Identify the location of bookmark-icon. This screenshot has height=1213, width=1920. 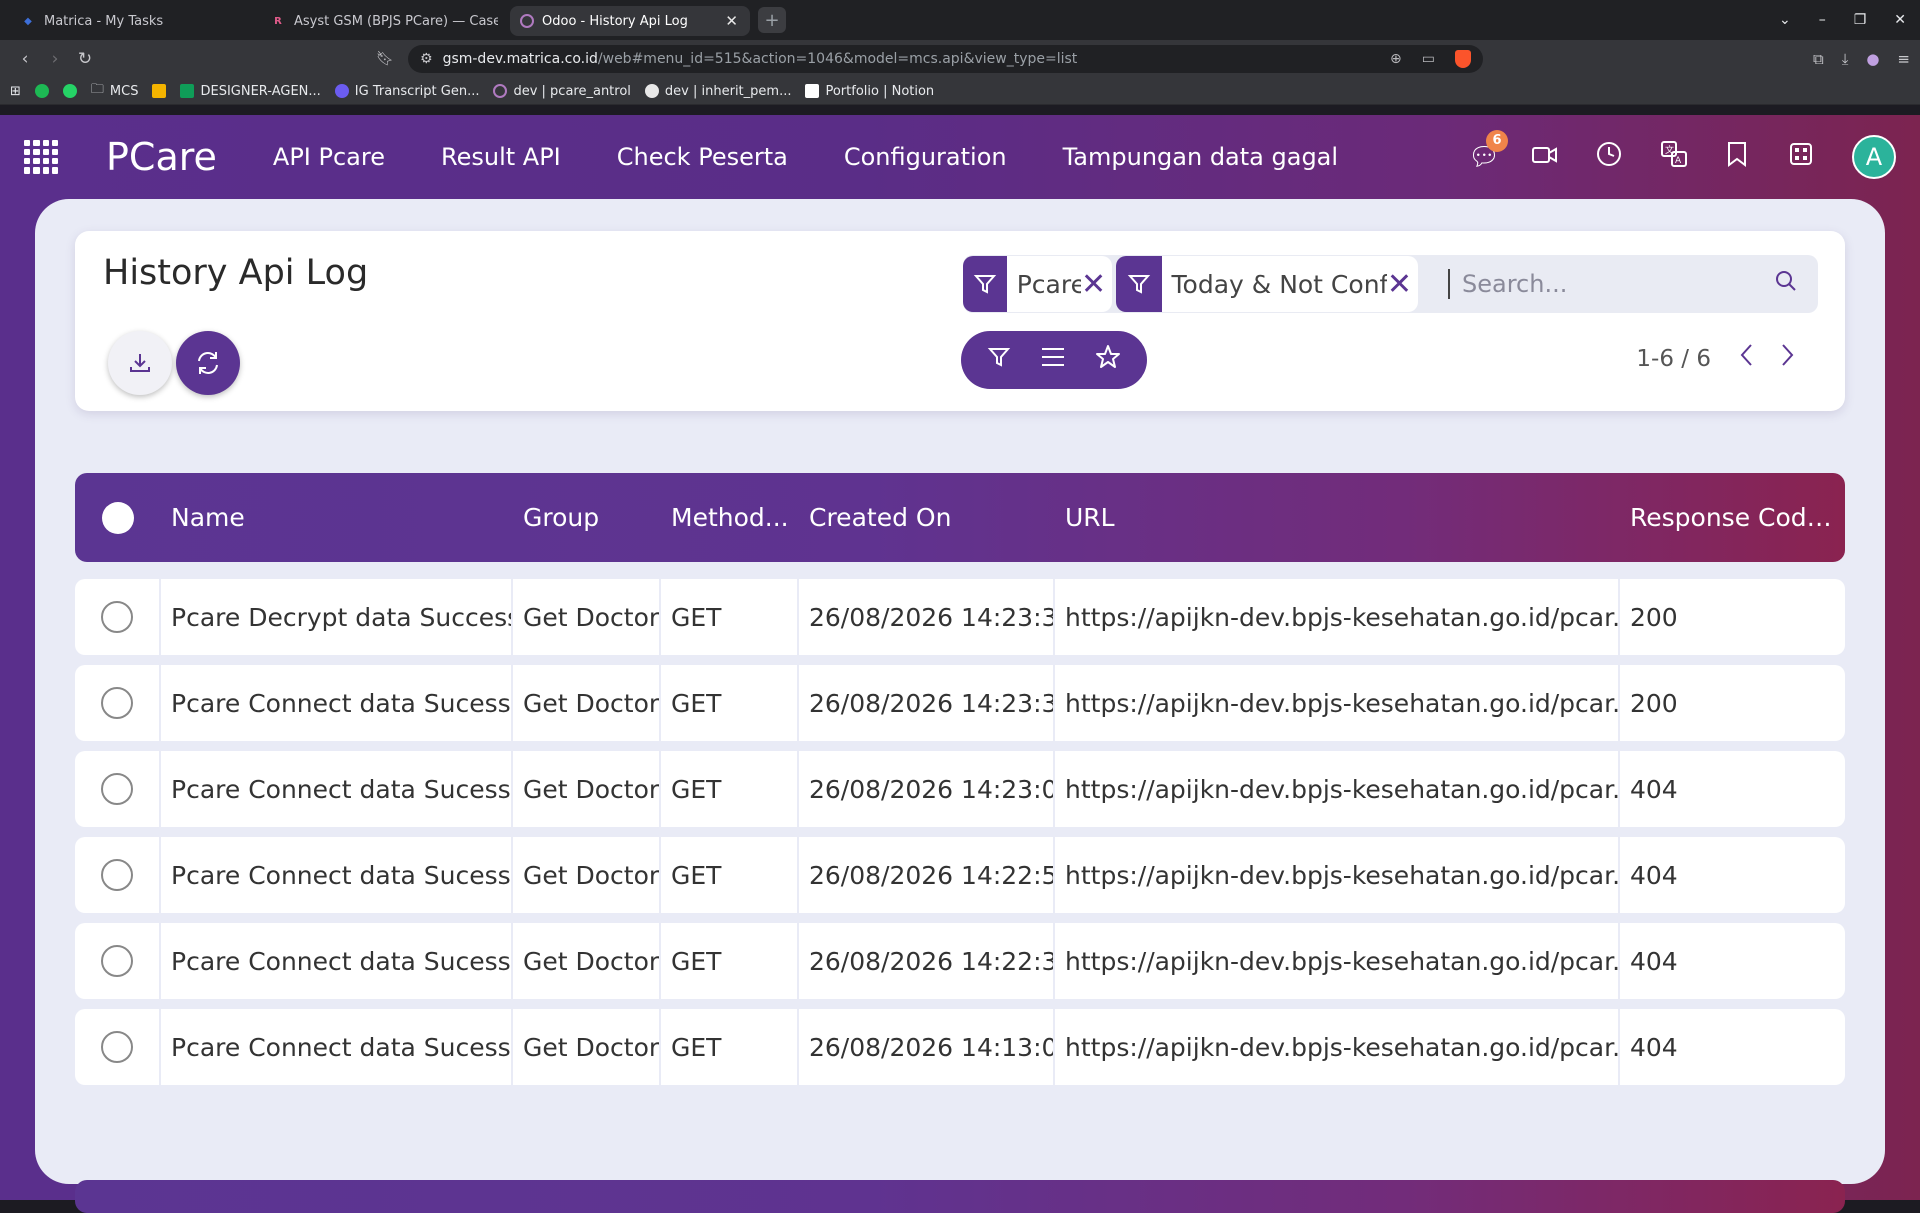
(1737, 157).